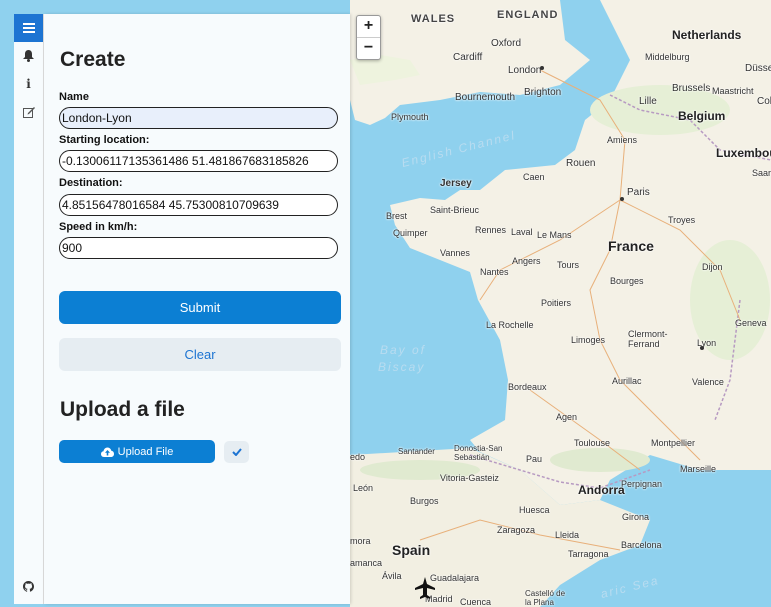  What do you see at coordinates (491, 230) in the screenshot?
I see `map-label-rennes: Rennes` at bounding box center [491, 230].